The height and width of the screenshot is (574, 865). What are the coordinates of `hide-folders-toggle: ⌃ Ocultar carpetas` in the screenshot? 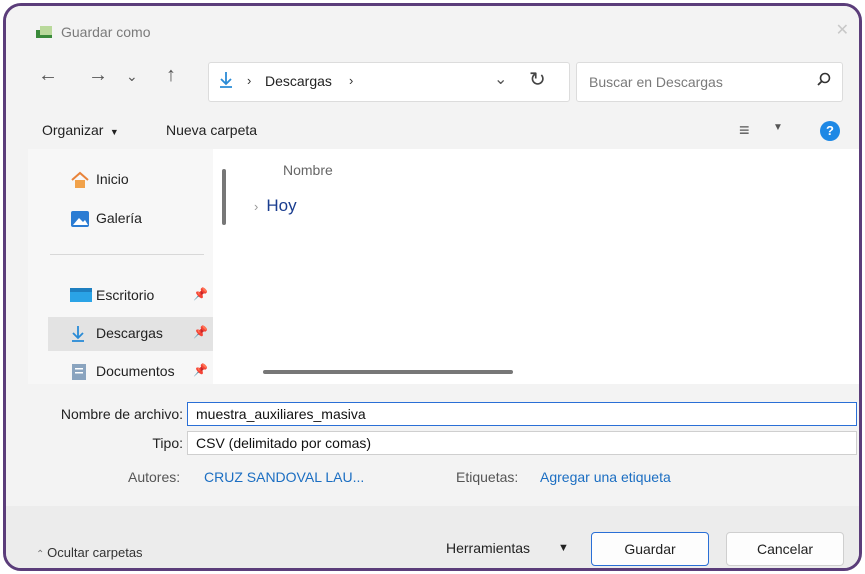 It's located at (89, 552).